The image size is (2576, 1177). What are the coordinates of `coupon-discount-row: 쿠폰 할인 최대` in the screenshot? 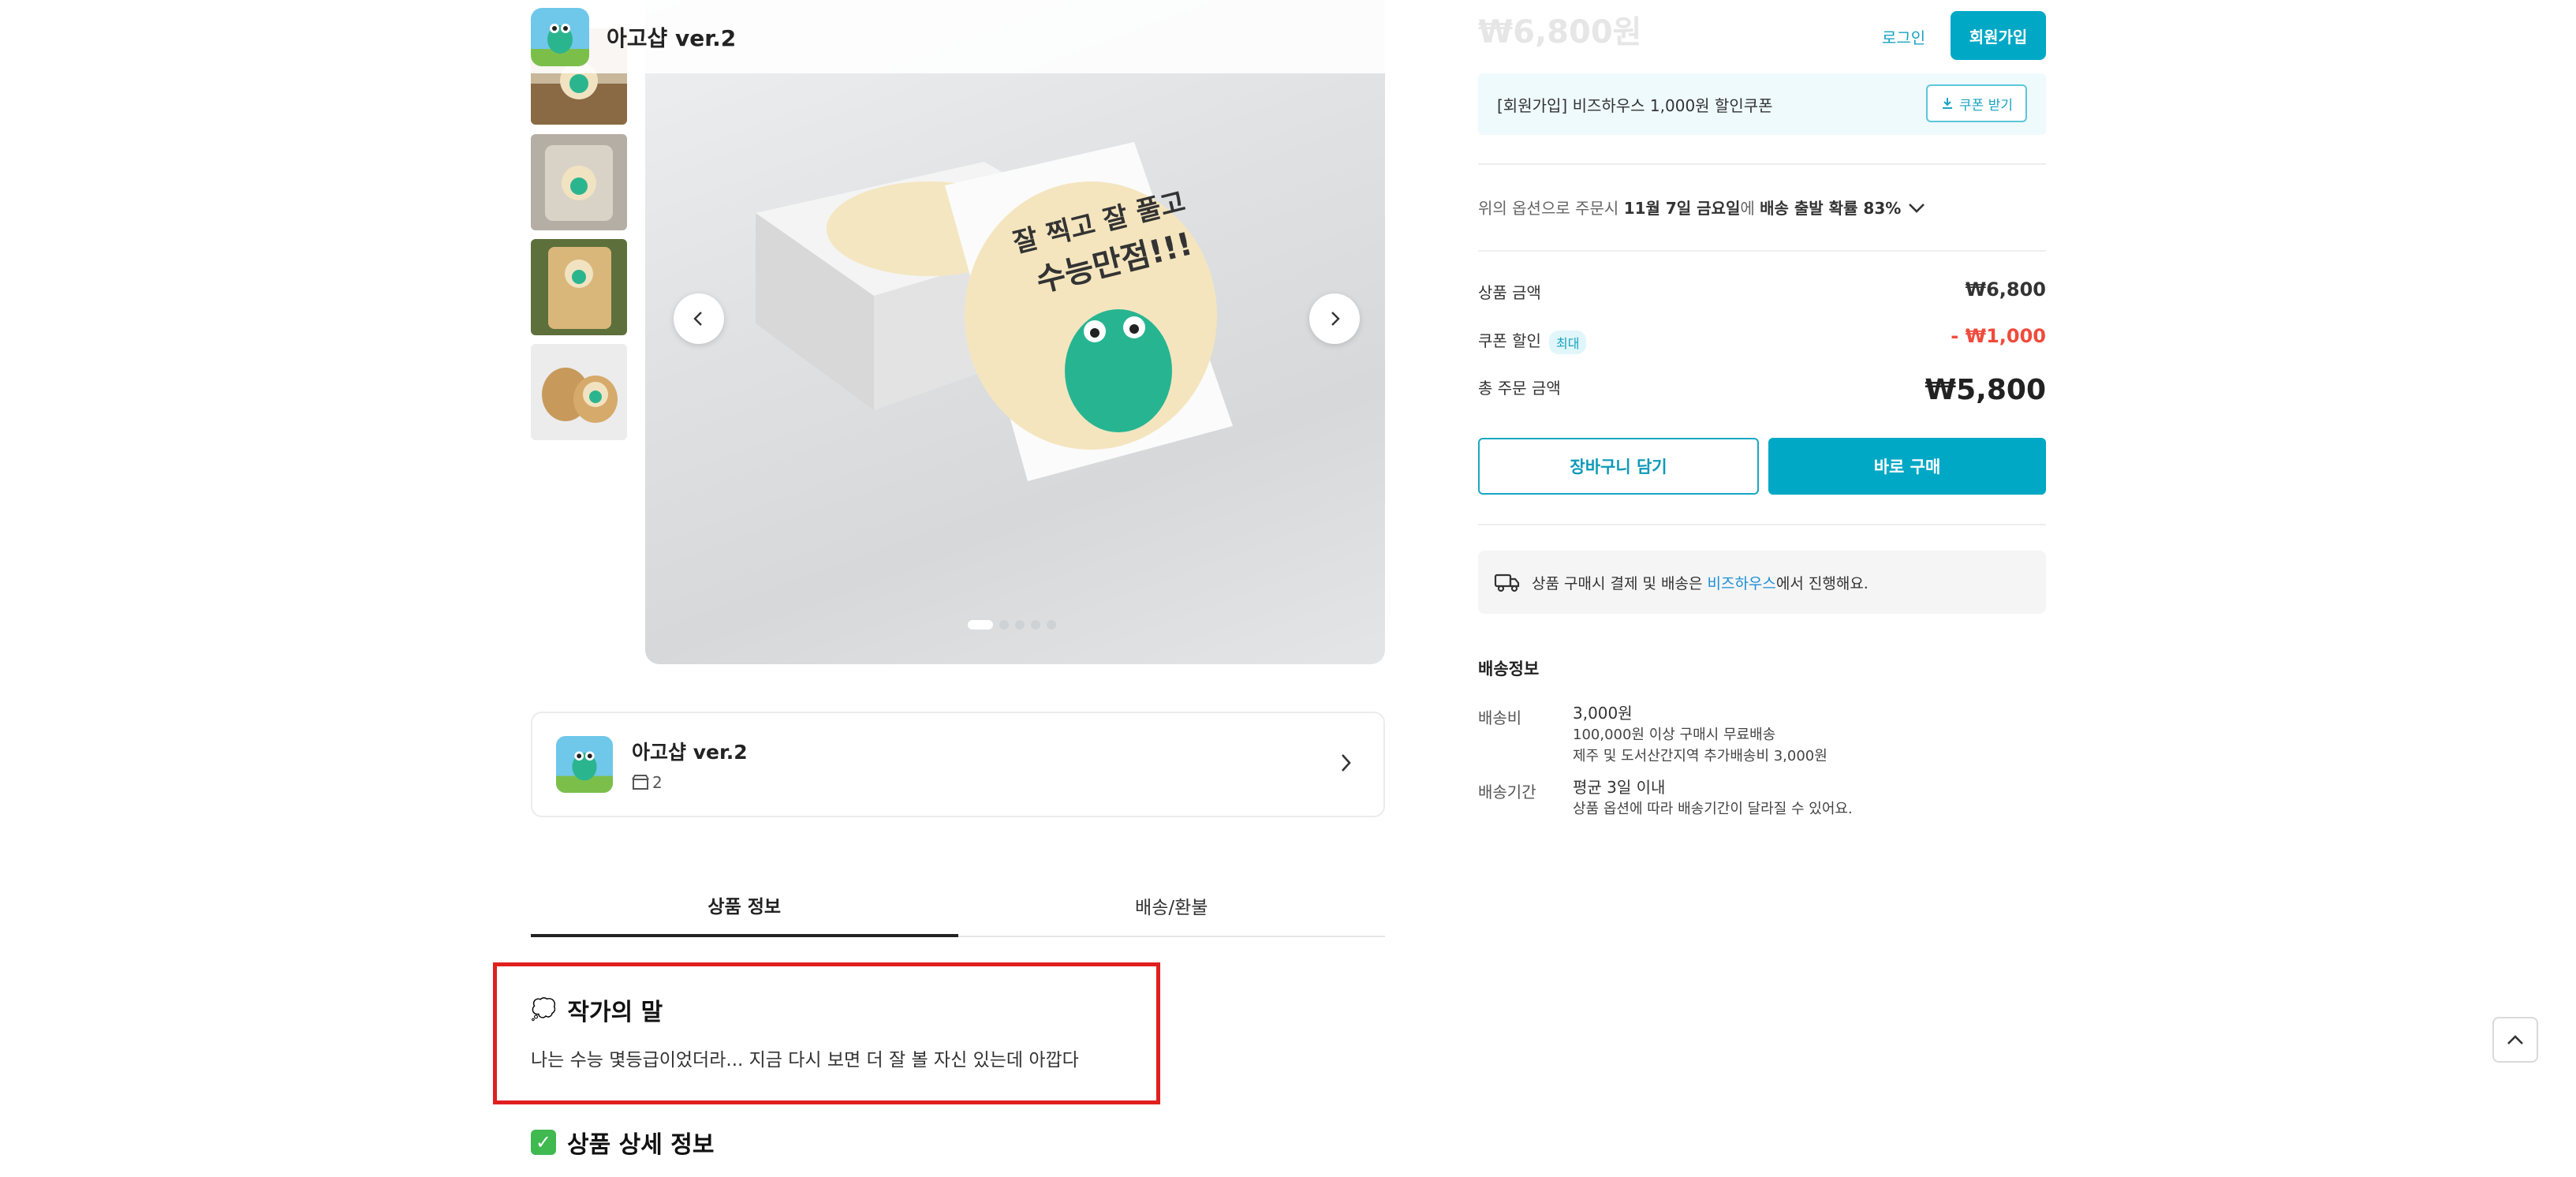 It's located at (1532, 341).